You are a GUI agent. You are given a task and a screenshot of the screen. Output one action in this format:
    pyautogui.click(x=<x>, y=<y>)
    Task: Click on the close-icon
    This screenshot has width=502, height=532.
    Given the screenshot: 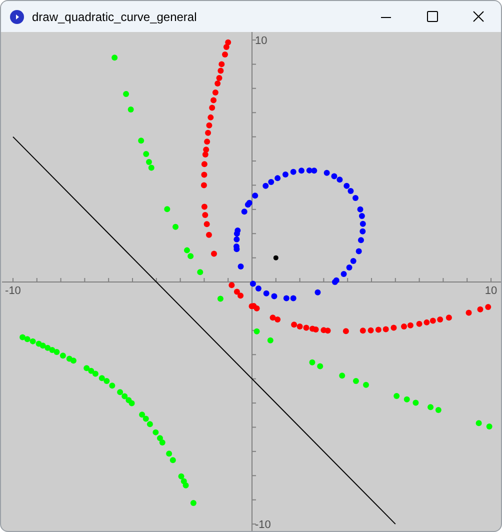 What is the action you would take?
    pyautogui.click(x=478, y=16)
    